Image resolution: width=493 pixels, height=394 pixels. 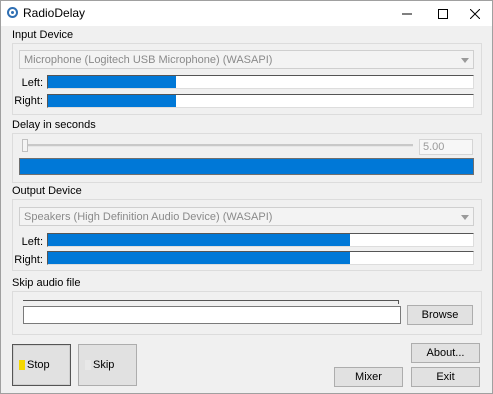 I want to click on output-right-label: Right:, so click(x=28, y=260).